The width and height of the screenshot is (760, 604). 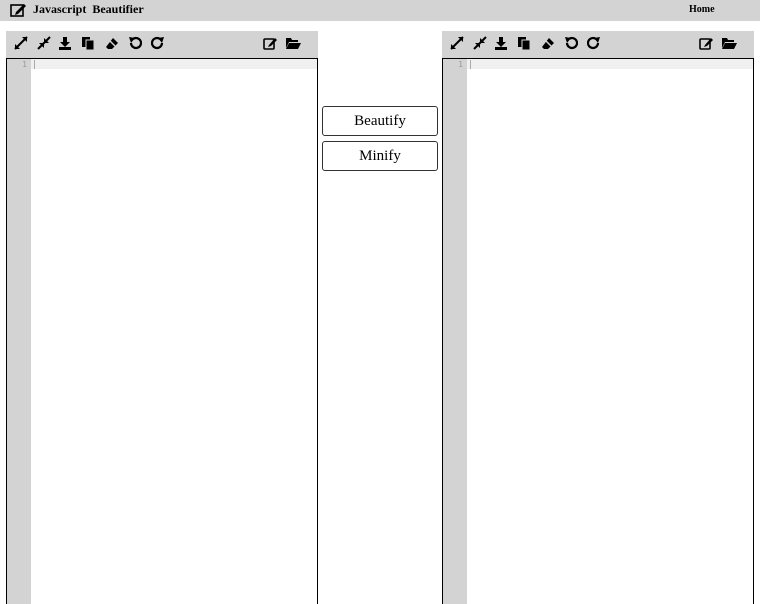 What do you see at coordinates (18, 10) in the screenshot?
I see `edit-logo-icon` at bounding box center [18, 10].